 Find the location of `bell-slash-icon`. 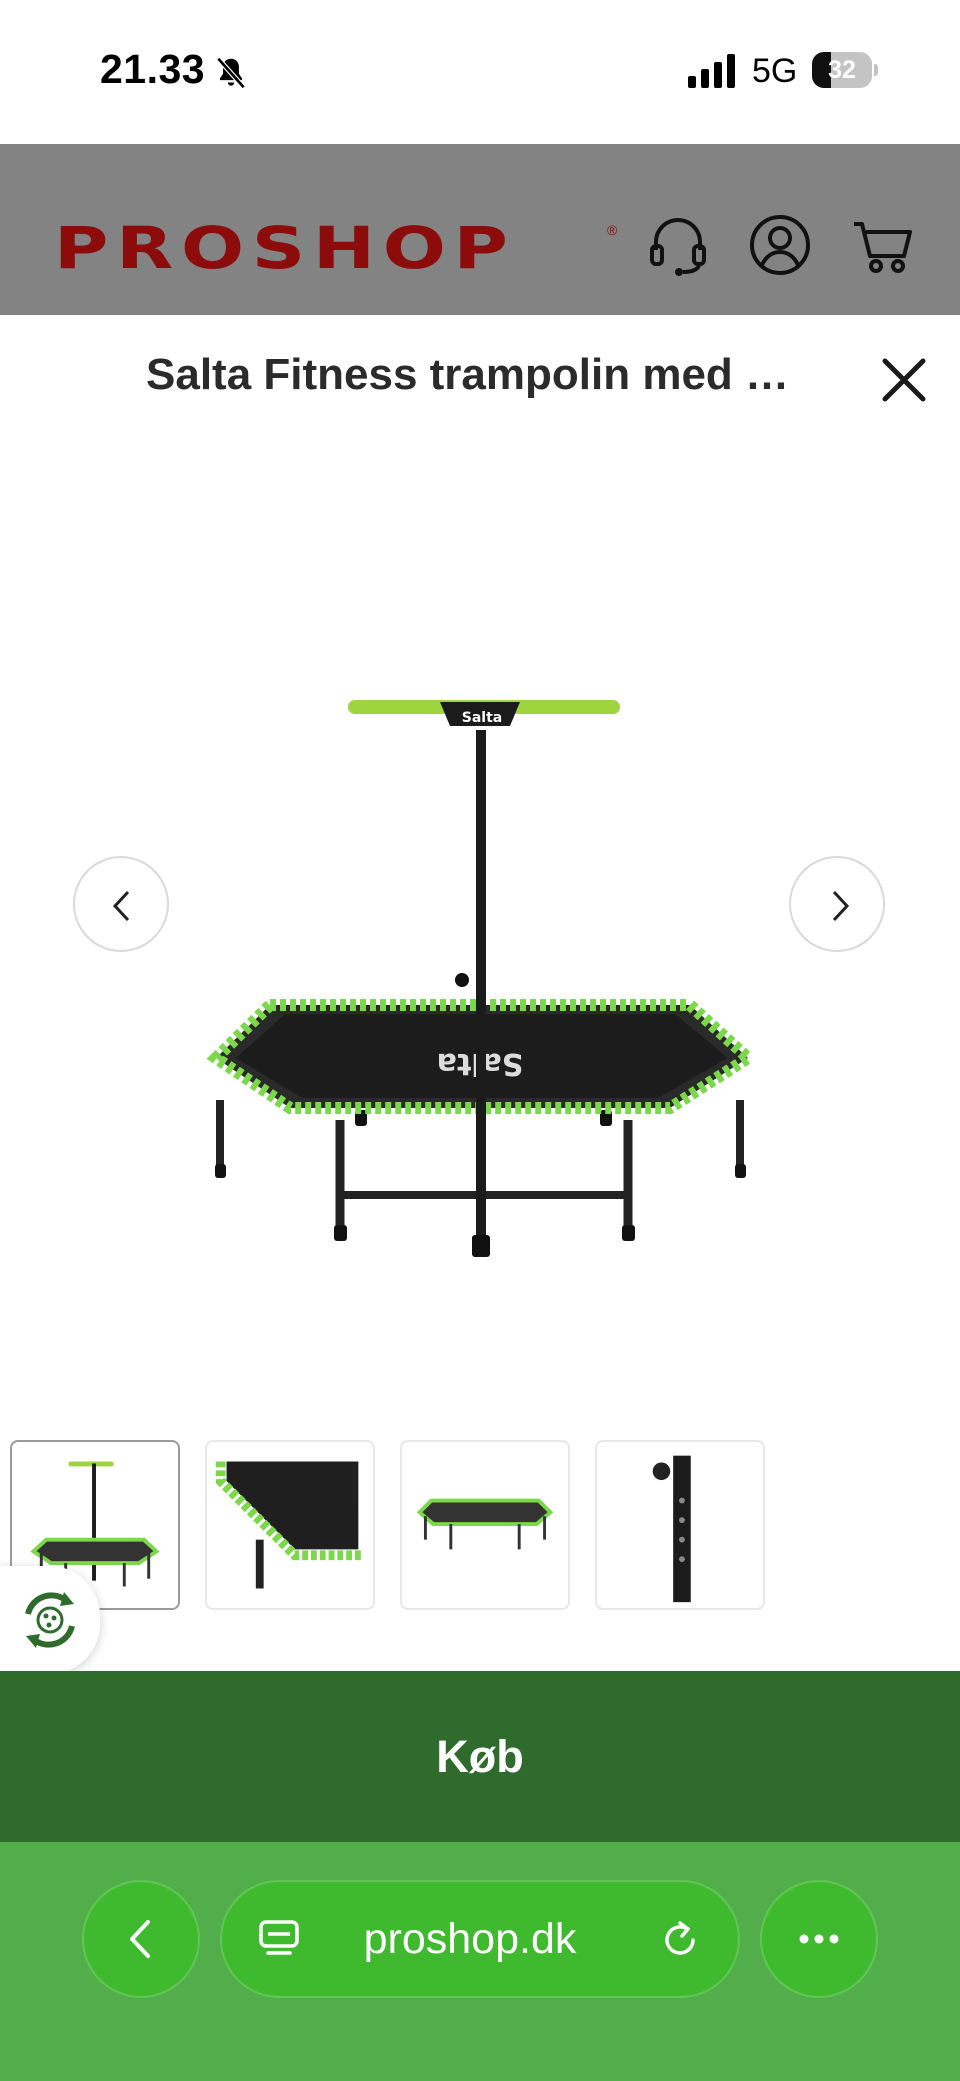

bell-slash-icon is located at coordinates (231, 73).